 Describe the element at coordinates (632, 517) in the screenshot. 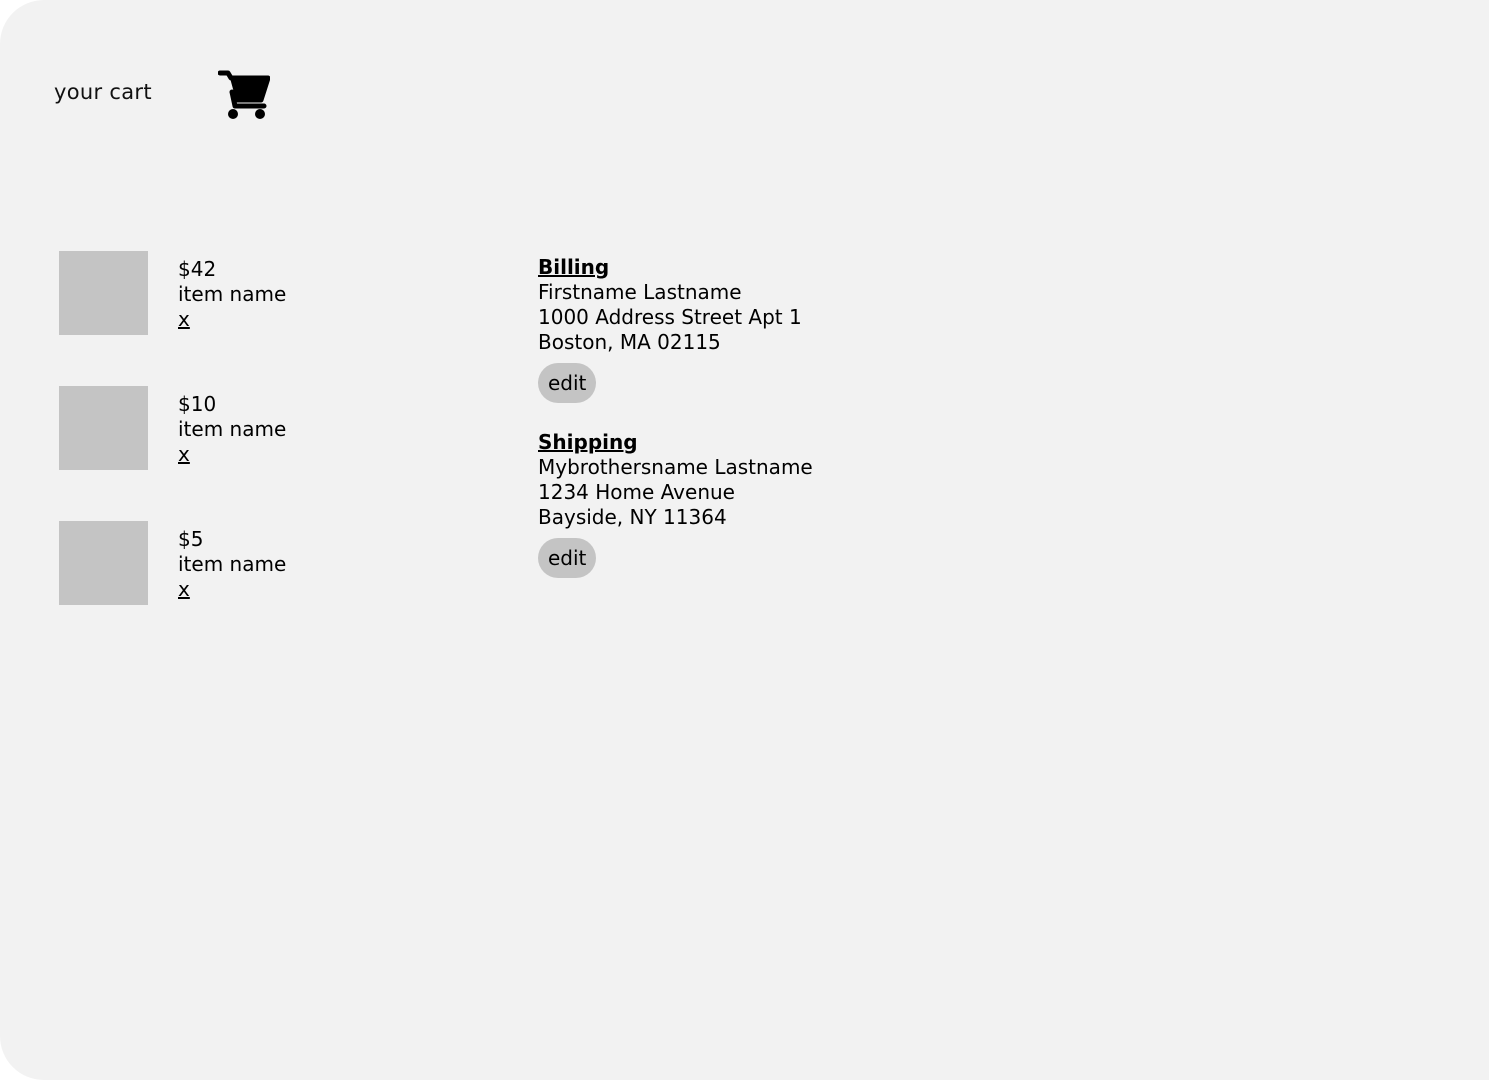

I see `shipping-city-line: Bayside, NY 11364` at that location.